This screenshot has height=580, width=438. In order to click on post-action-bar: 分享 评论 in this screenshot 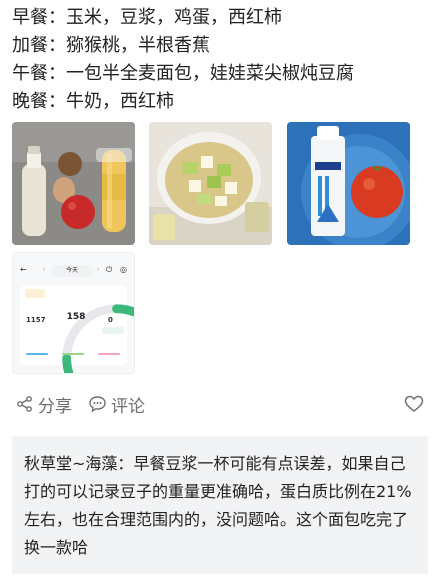, I will do `click(222, 404)`.